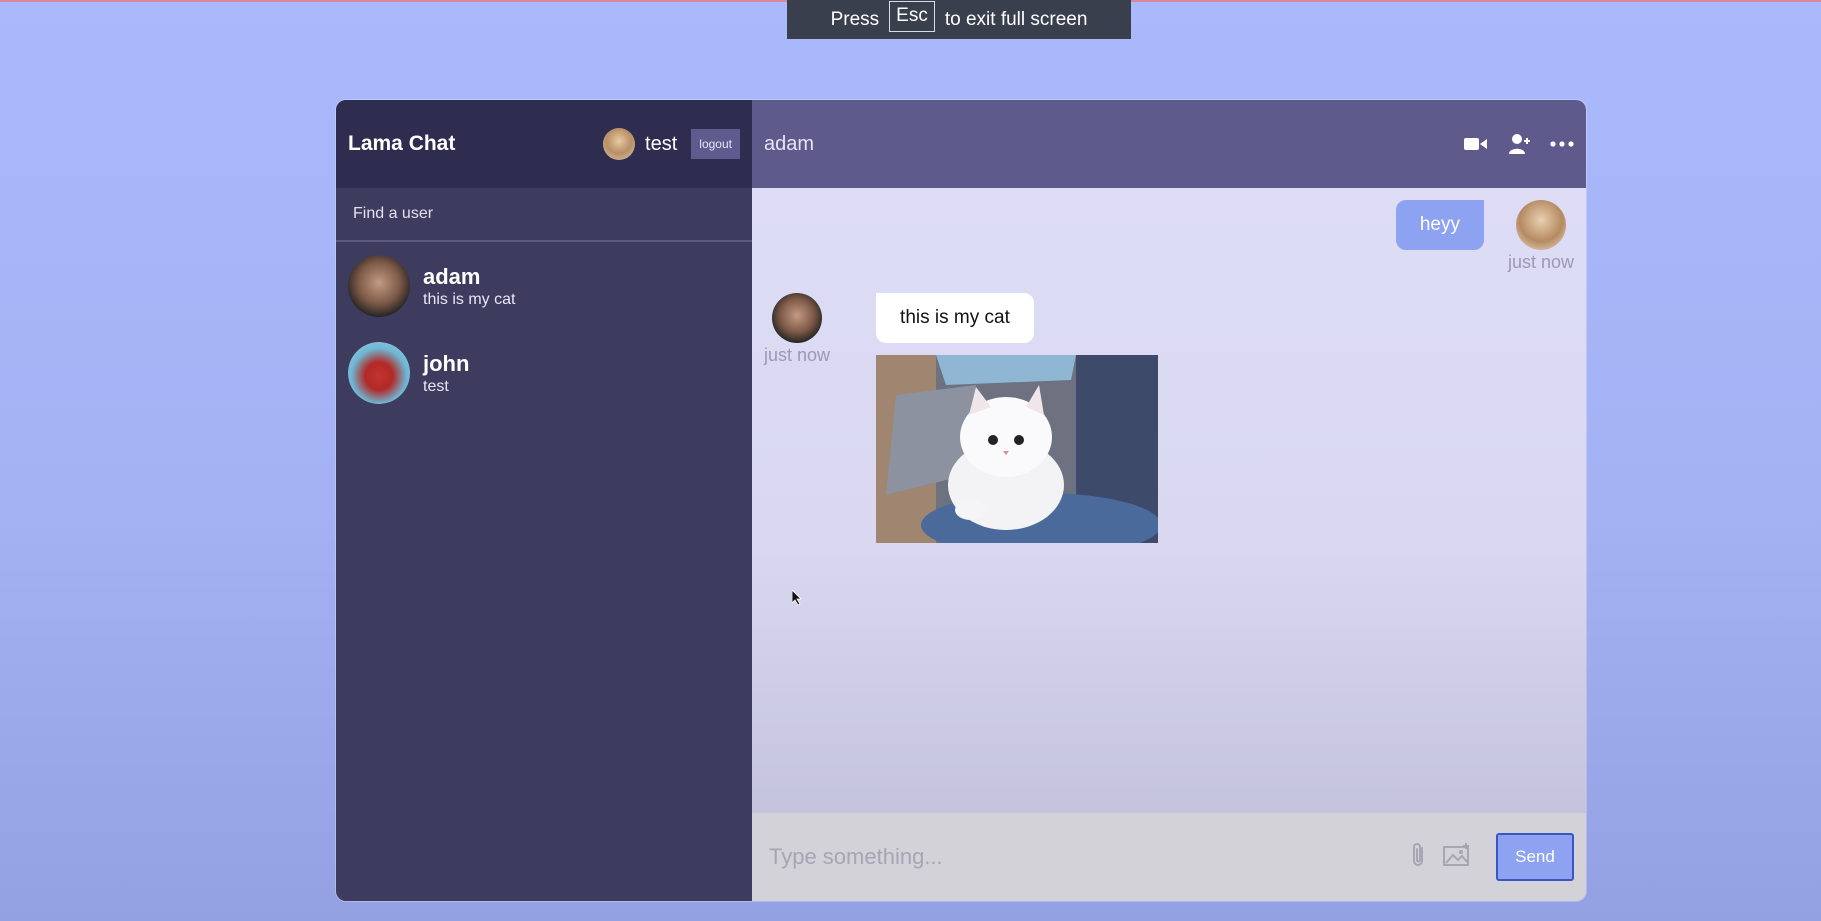  I want to click on message-bubble: heyy, so click(1439, 225).